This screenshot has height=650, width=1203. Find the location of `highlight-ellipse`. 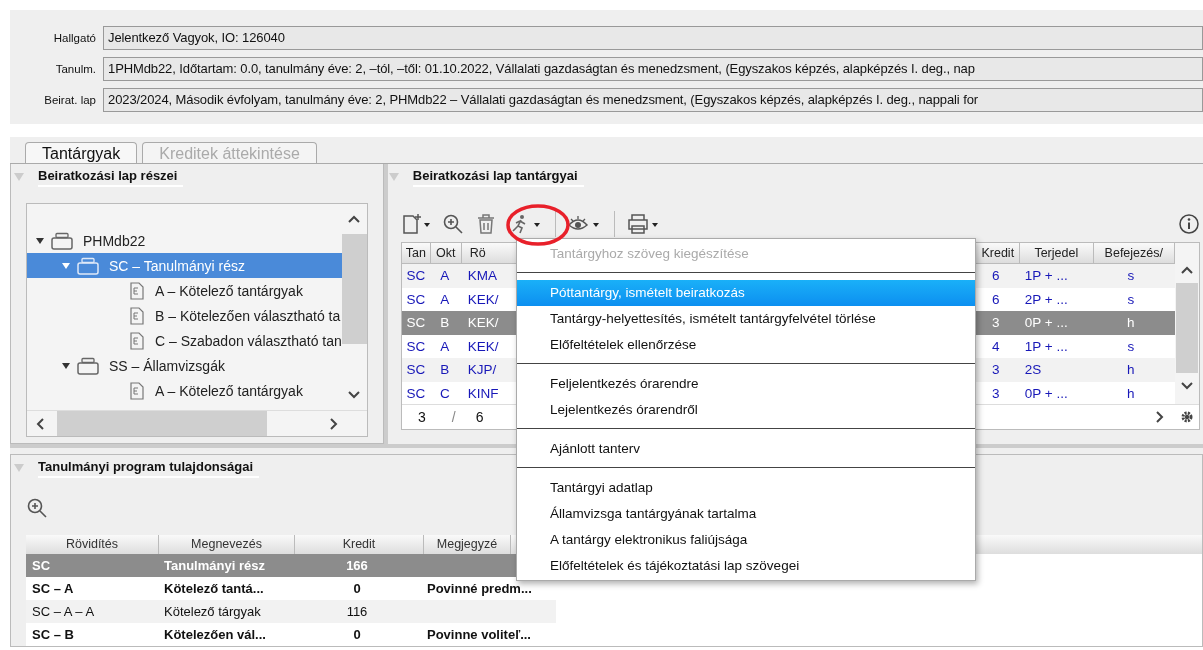

highlight-ellipse is located at coordinates (538, 225).